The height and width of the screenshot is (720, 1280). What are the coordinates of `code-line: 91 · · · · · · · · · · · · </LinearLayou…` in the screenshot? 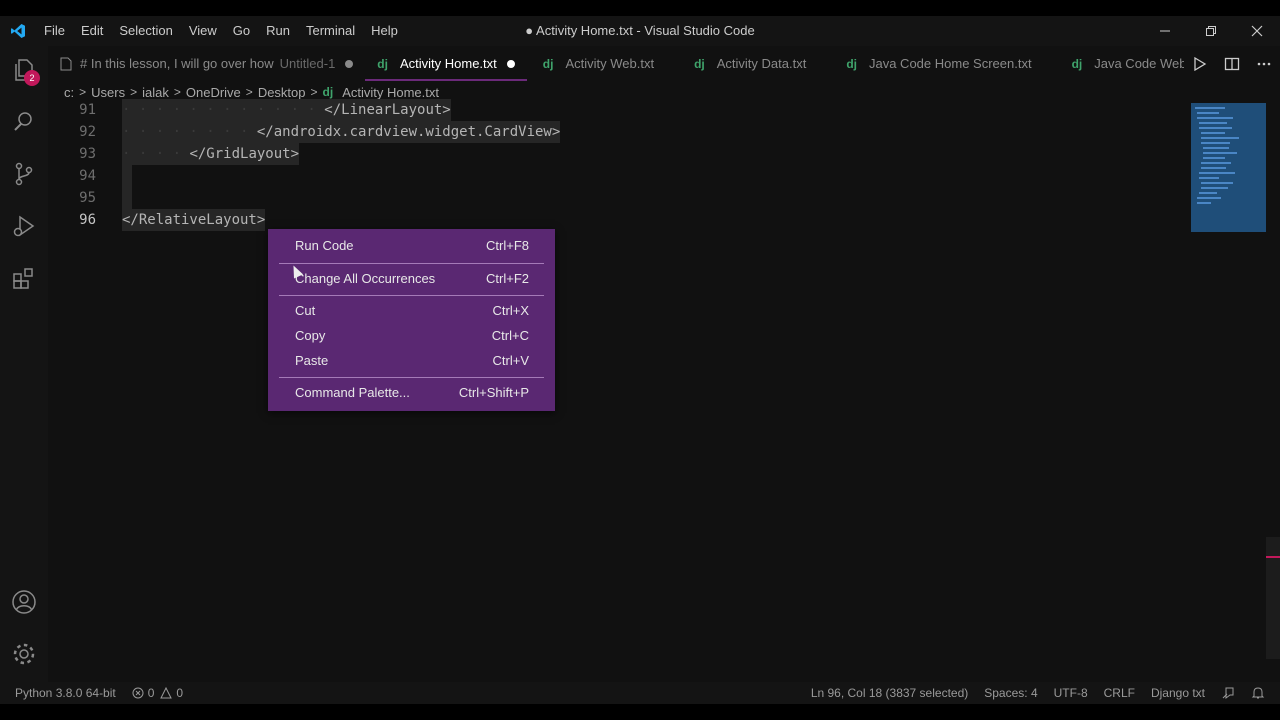 It's located at (618, 110).